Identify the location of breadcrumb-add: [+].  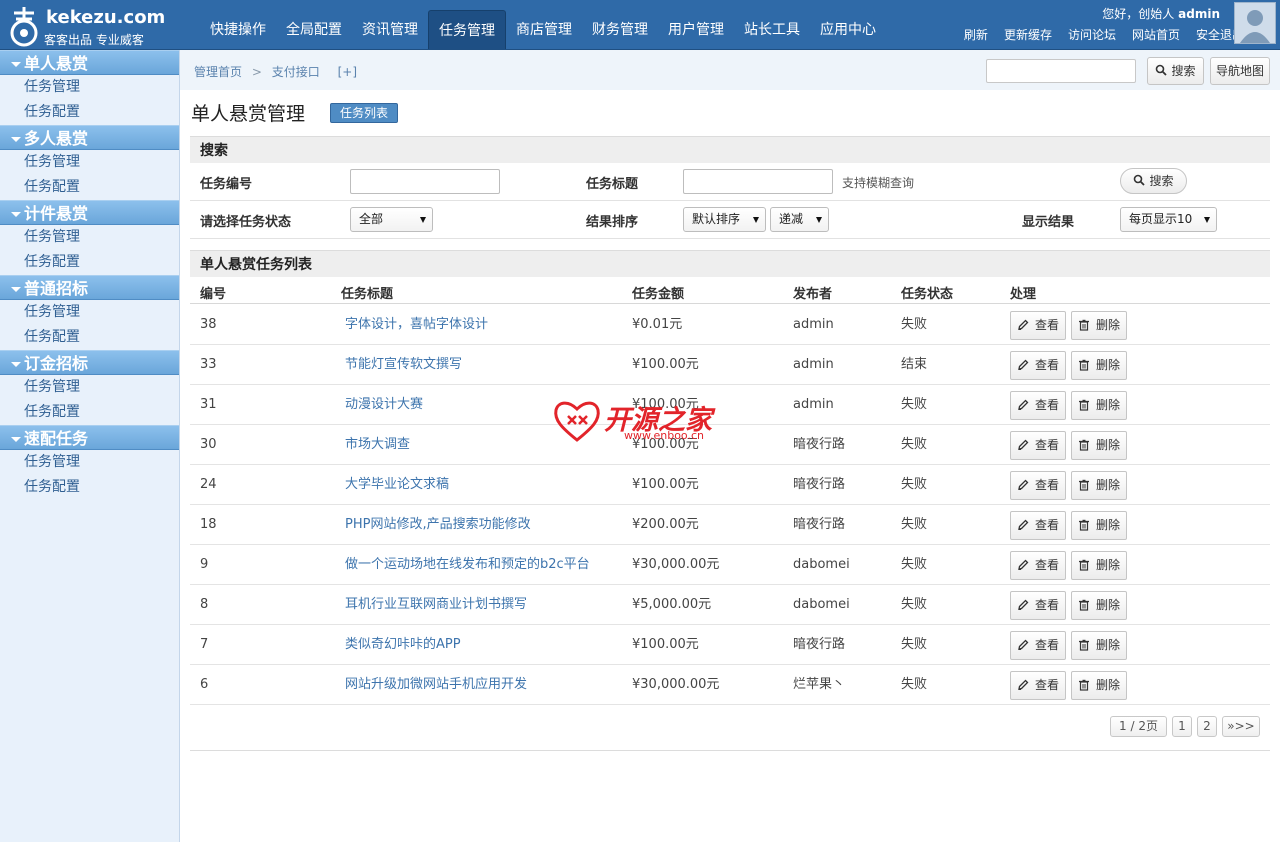
(347, 72).